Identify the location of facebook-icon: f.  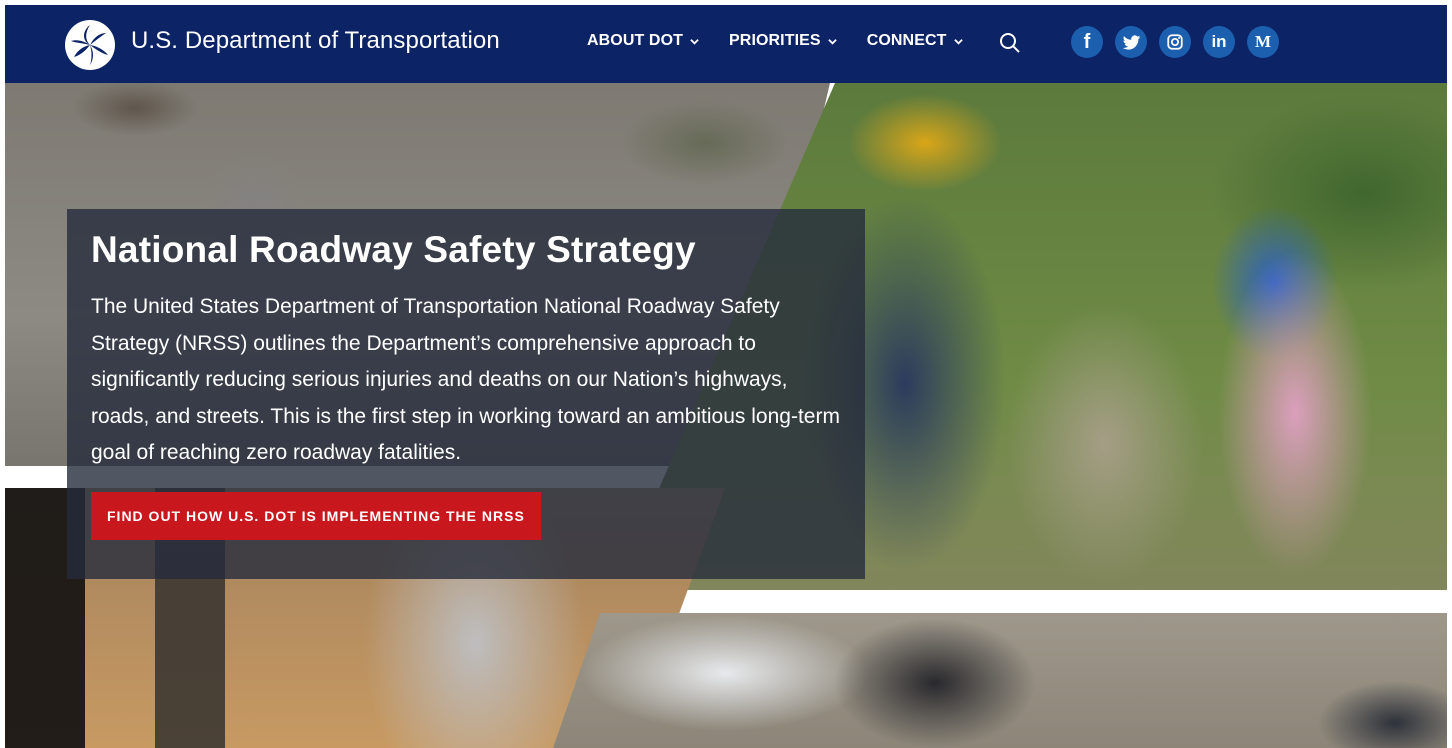
(1087, 42).